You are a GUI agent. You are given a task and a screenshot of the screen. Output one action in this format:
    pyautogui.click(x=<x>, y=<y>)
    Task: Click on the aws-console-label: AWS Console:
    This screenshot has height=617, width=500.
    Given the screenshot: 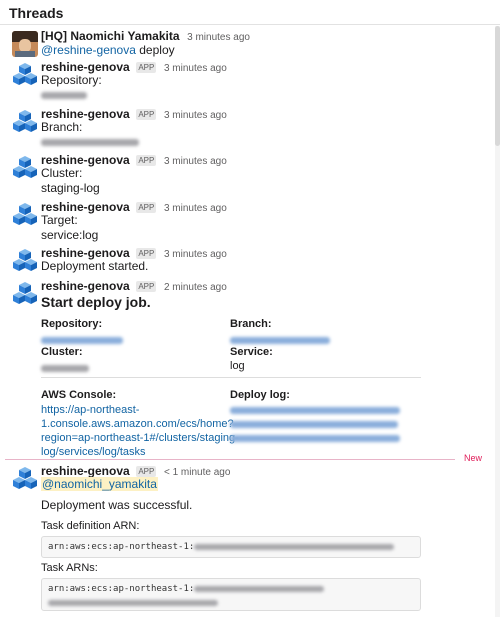 What is the action you would take?
    pyautogui.click(x=79, y=395)
    